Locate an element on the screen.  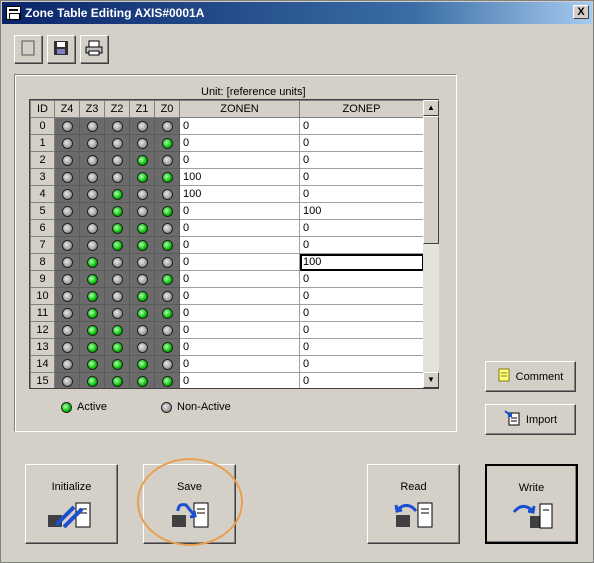
table-row: 15 0 0 is located at coordinates (227, 380).